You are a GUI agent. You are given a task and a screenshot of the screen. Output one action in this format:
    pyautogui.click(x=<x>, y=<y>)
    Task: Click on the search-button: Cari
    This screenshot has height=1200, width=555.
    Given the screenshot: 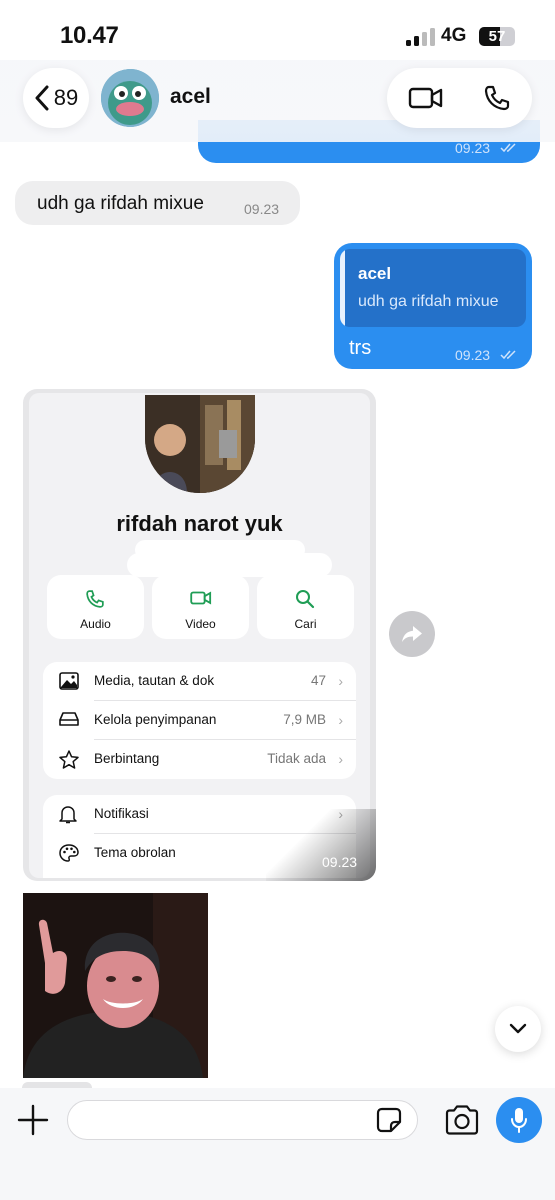 What is the action you would take?
    pyautogui.click(x=305, y=607)
    